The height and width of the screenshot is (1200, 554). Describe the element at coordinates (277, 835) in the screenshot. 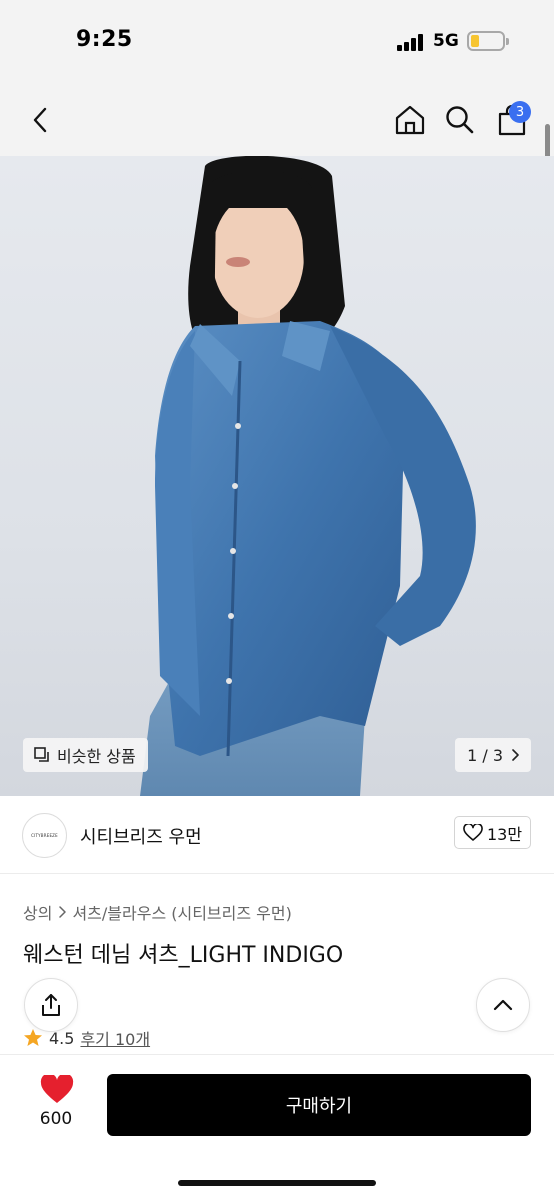

I see `brand-row: CITYBREEZE 시티브리즈 우먼 13만` at that location.